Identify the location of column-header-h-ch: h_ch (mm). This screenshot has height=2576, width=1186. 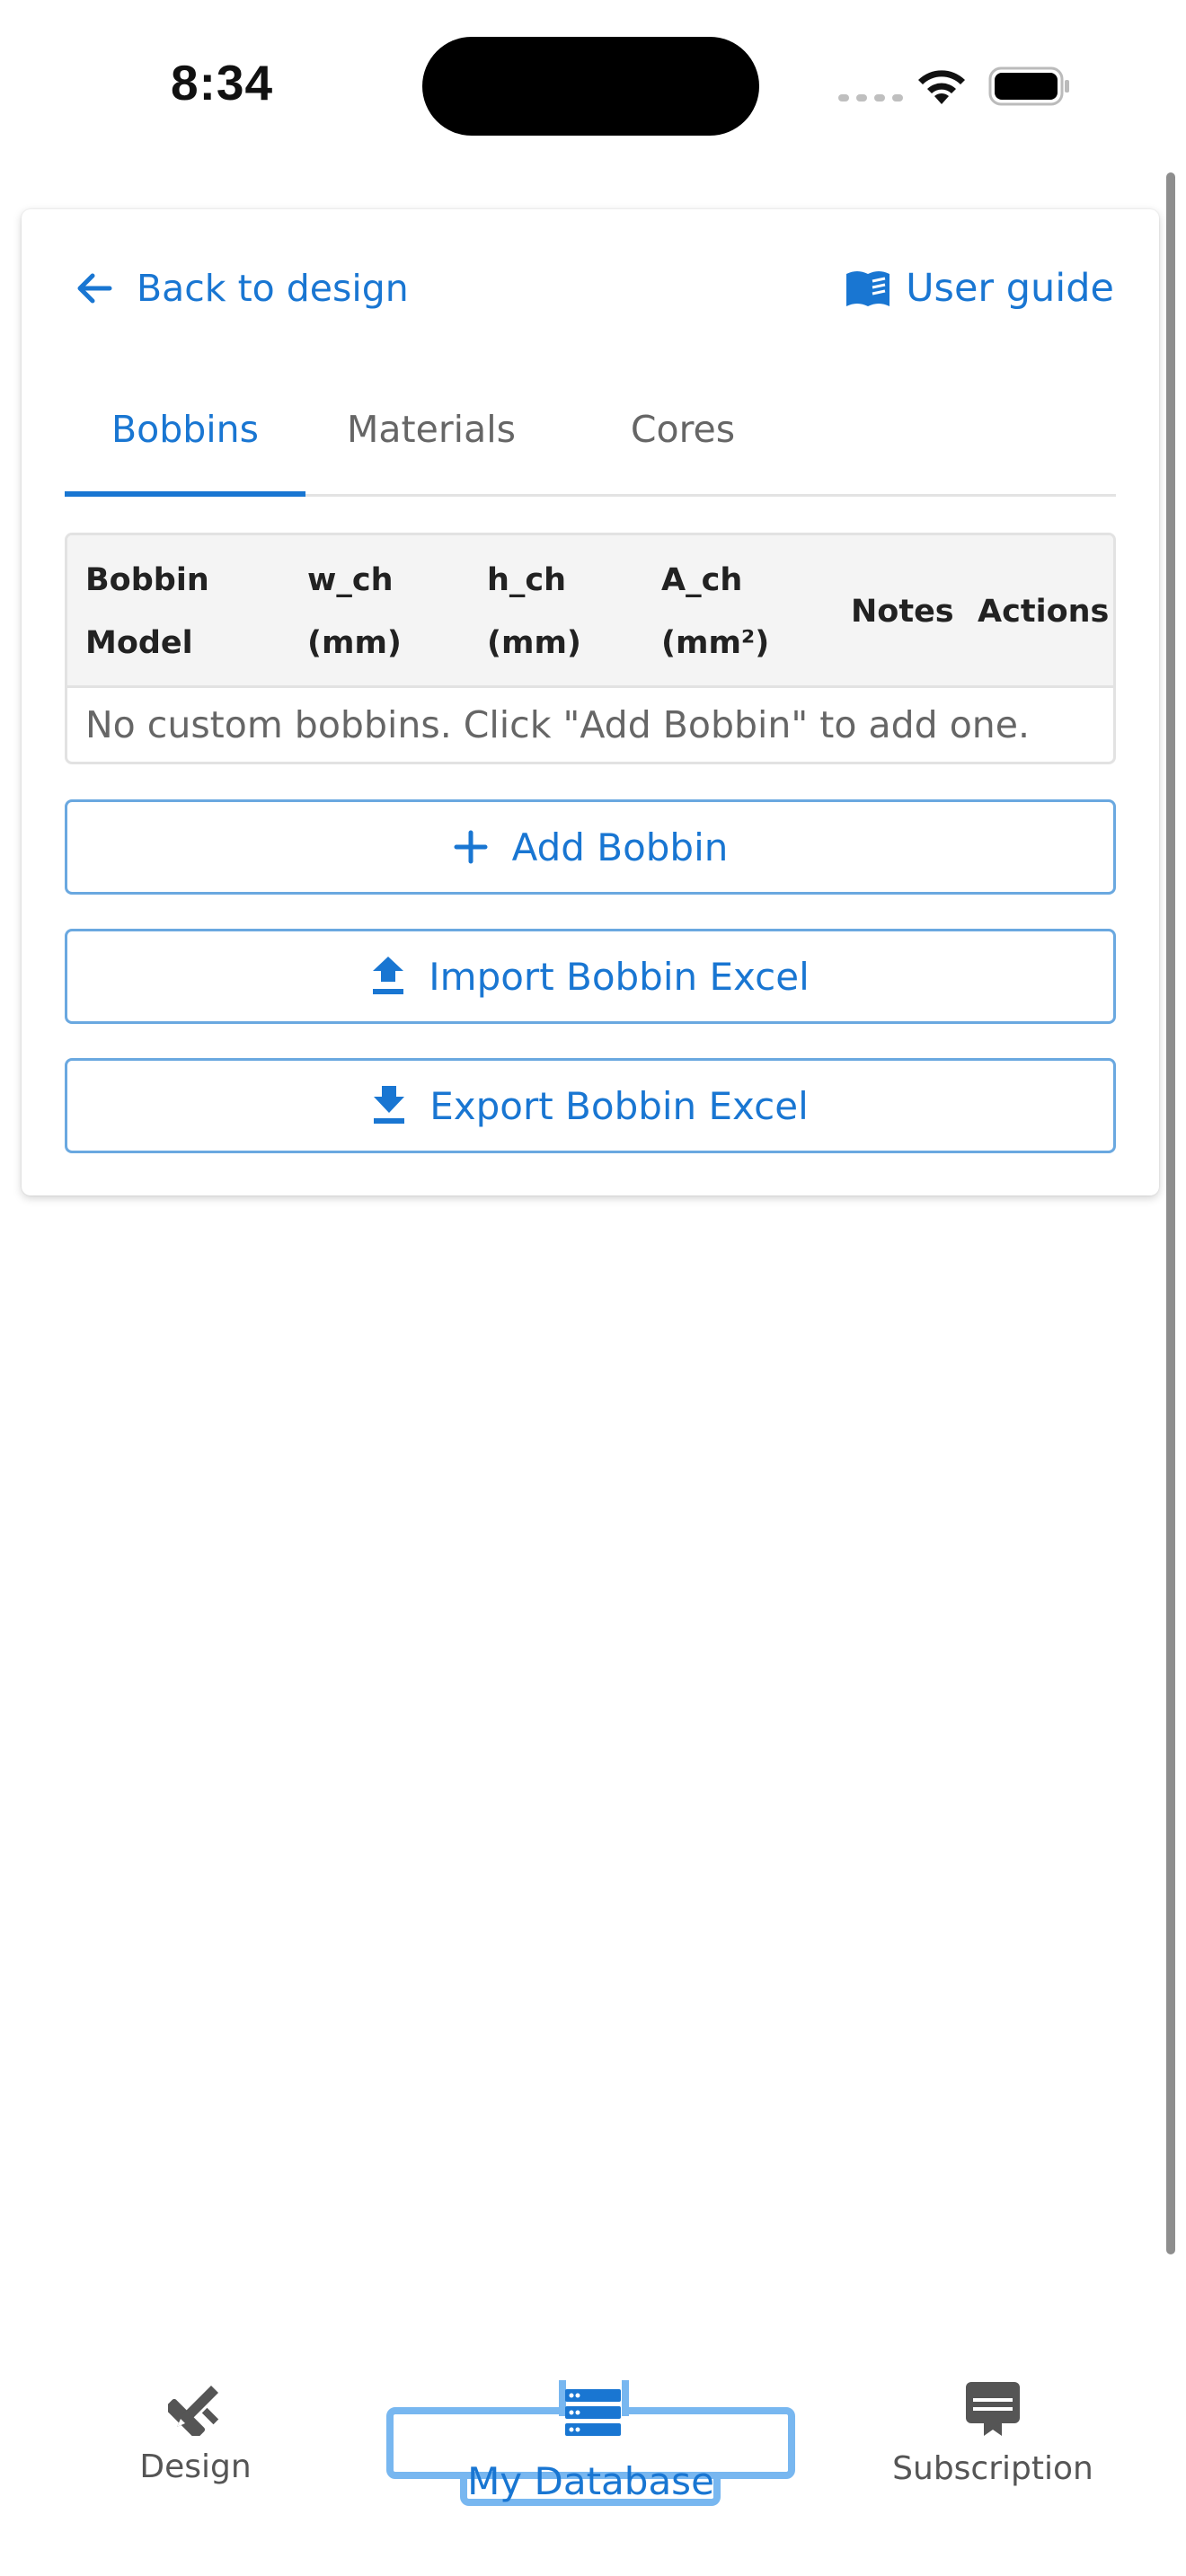
(568, 611).